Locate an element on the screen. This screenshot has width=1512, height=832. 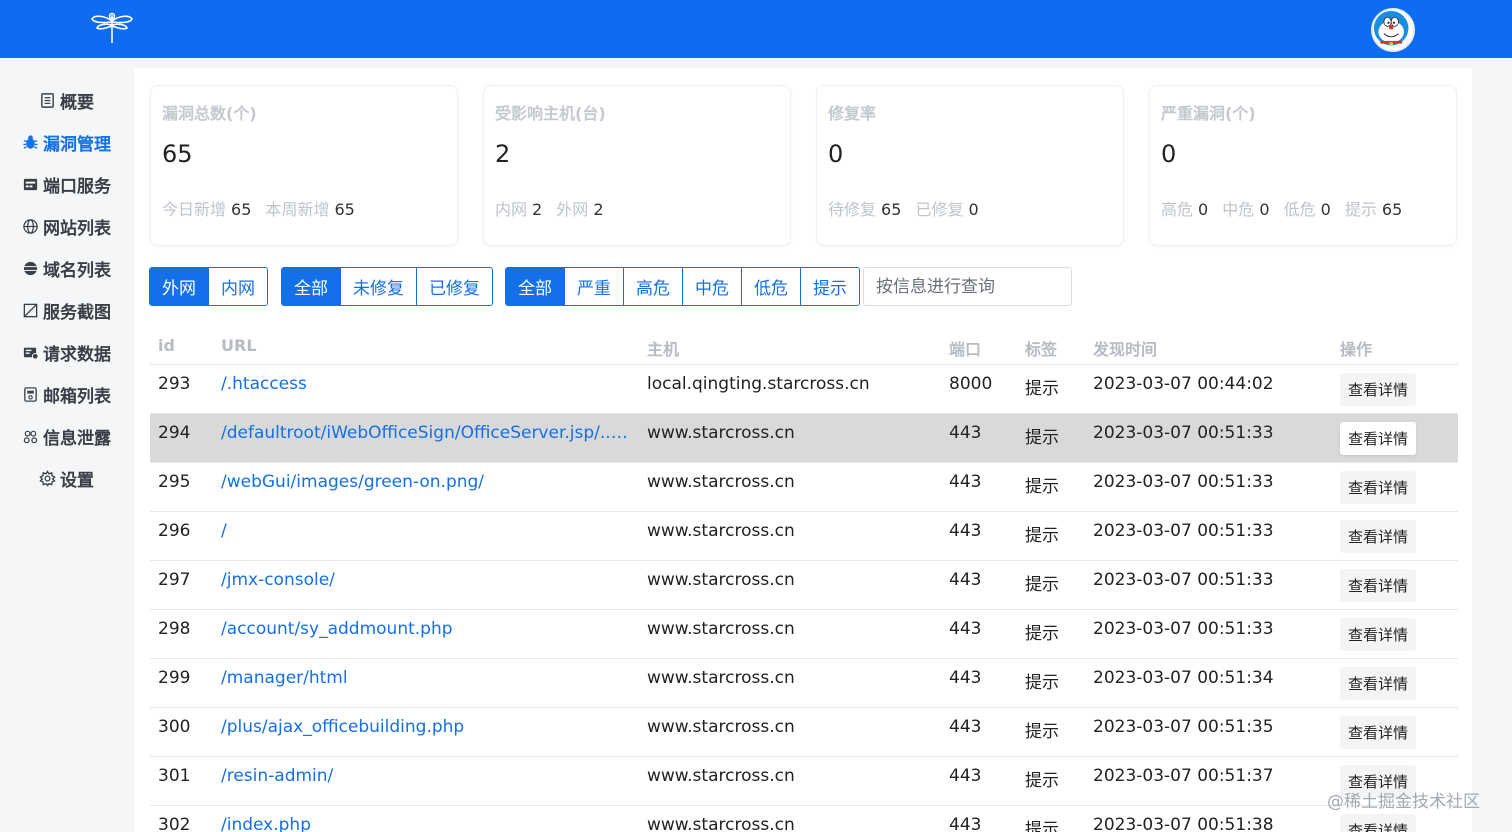
card-sub: 高危 0 中危 0 低危 0 提示 65 is located at coordinates (1286, 208).